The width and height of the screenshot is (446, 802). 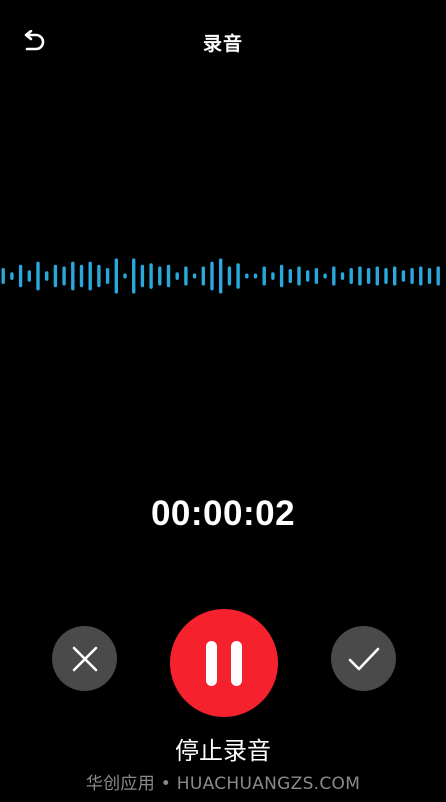 I want to click on pause-recording-button, so click(x=224, y=663).